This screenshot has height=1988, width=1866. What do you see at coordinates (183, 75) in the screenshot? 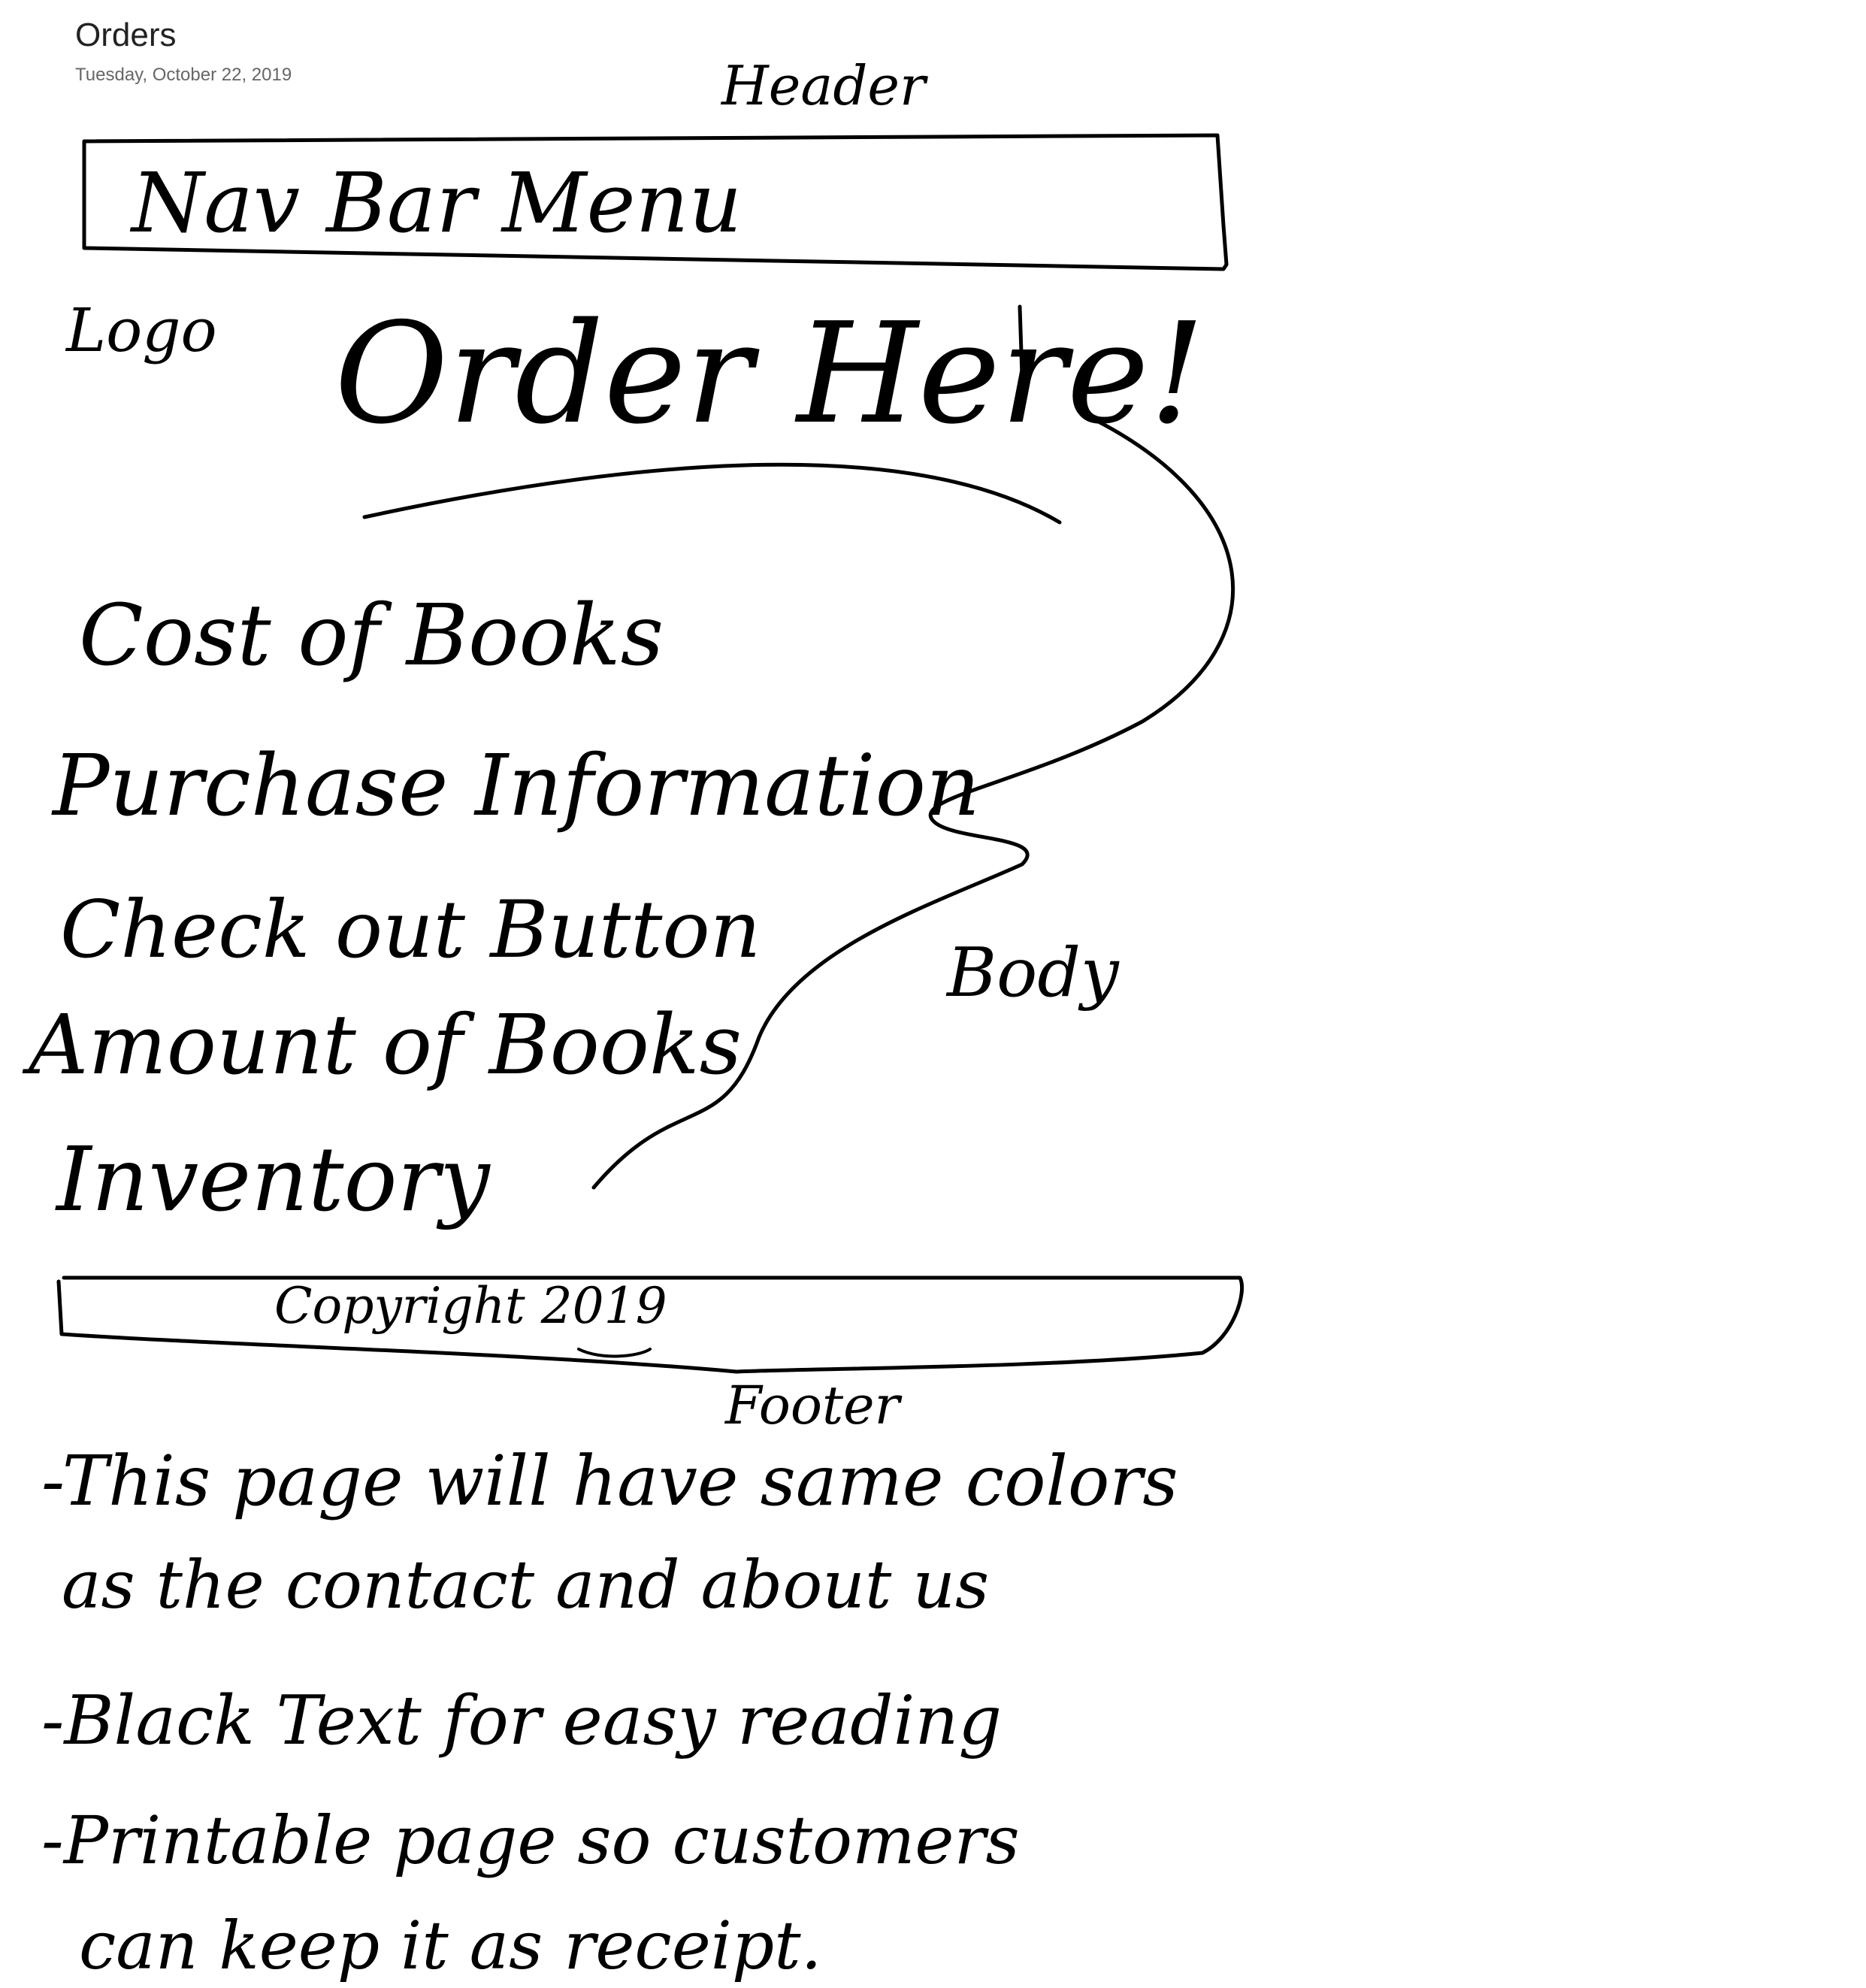
I see `page-date: Tuesday, October 22, 2019` at bounding box center [183, 75].